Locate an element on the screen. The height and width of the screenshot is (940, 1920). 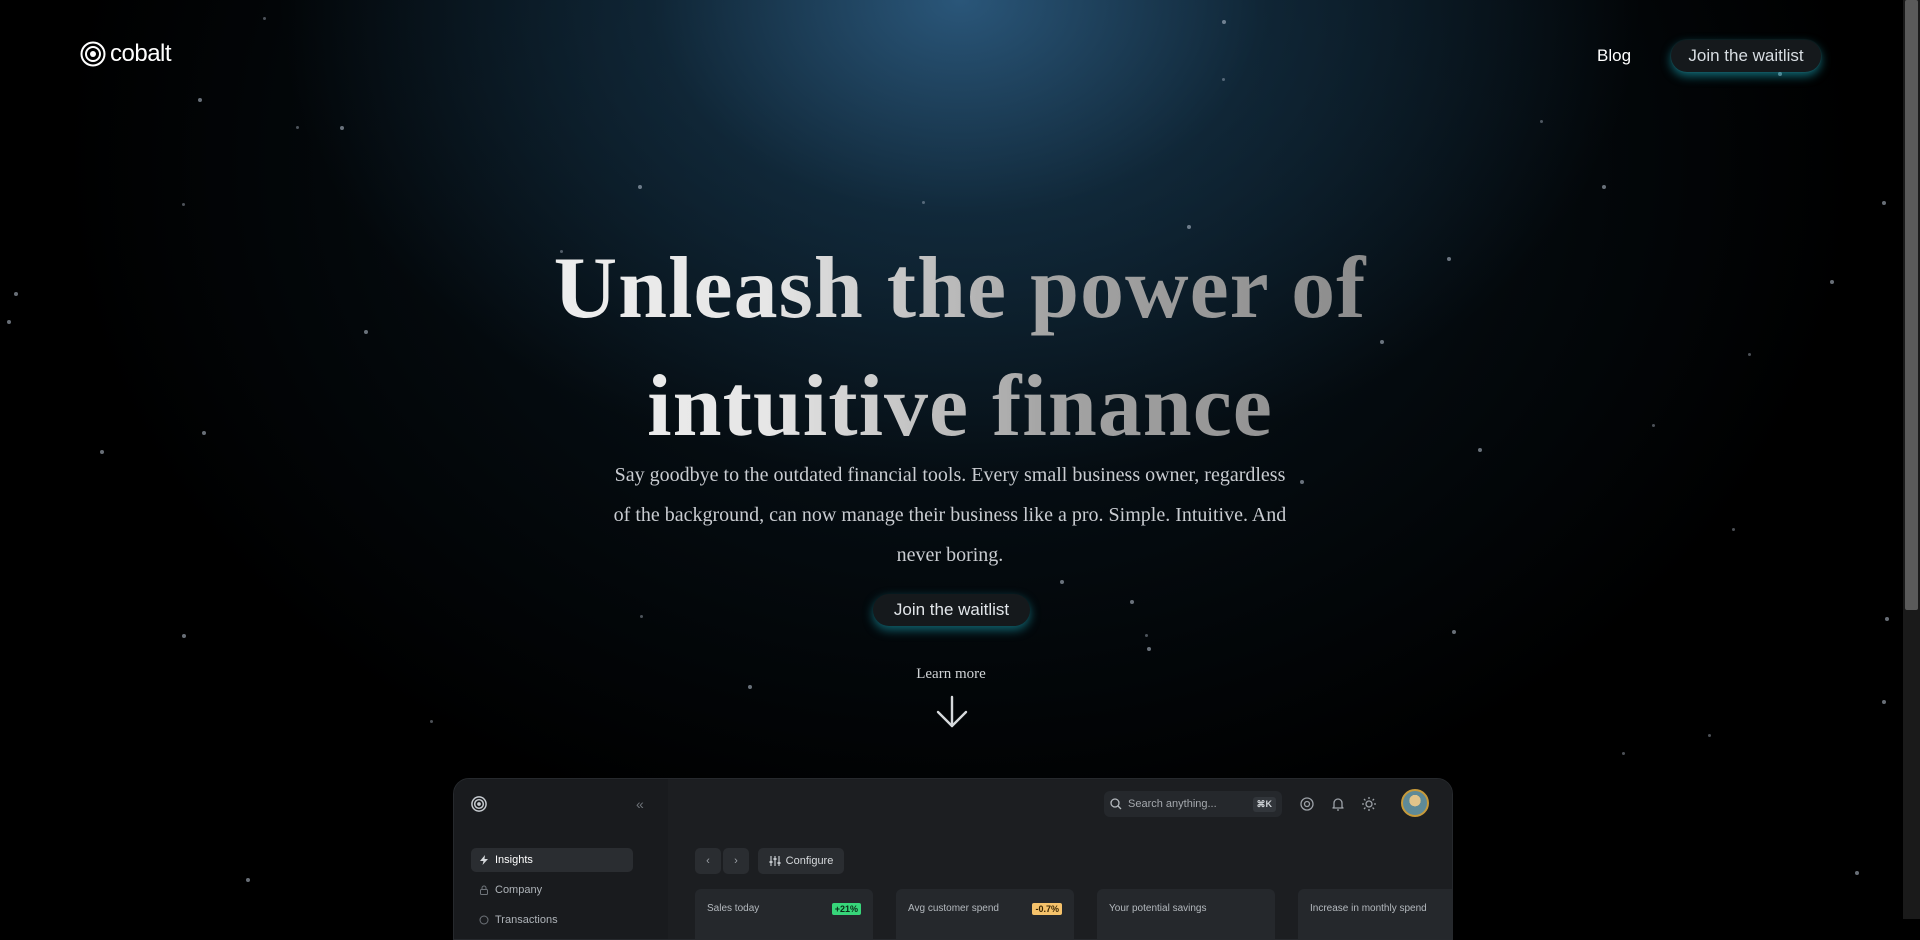
collapse-sidebar-icon: « is located at coordinates (640, 804).